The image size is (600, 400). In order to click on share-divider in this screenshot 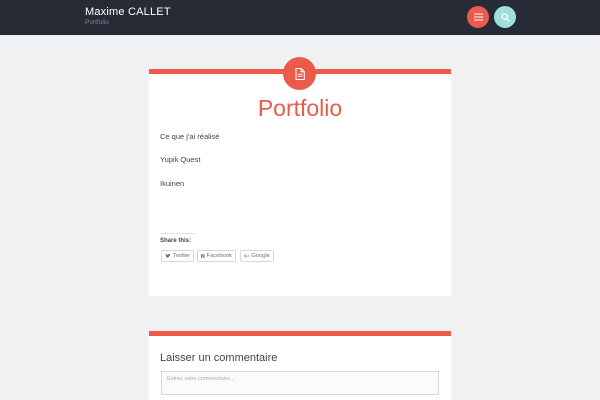, I will do `click(177, 233)`.